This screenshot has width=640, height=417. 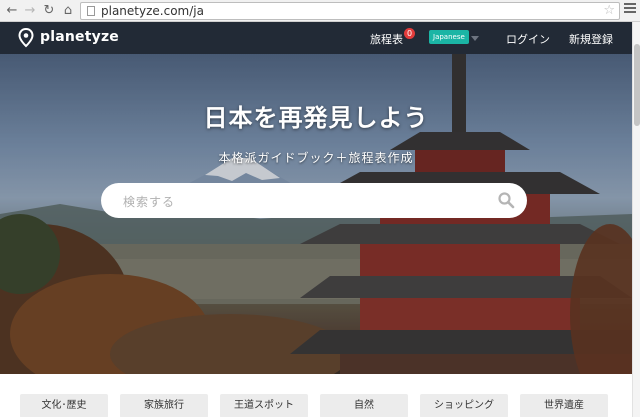 I want to click on category-culture-history: 文化･歴史, so click(x=64, y=405).